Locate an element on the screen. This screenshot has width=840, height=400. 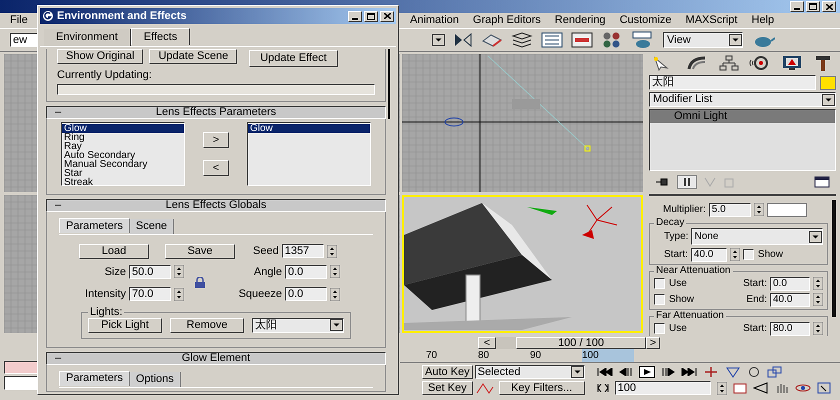
go-to-end-icon is located at coordinates (688, 372).